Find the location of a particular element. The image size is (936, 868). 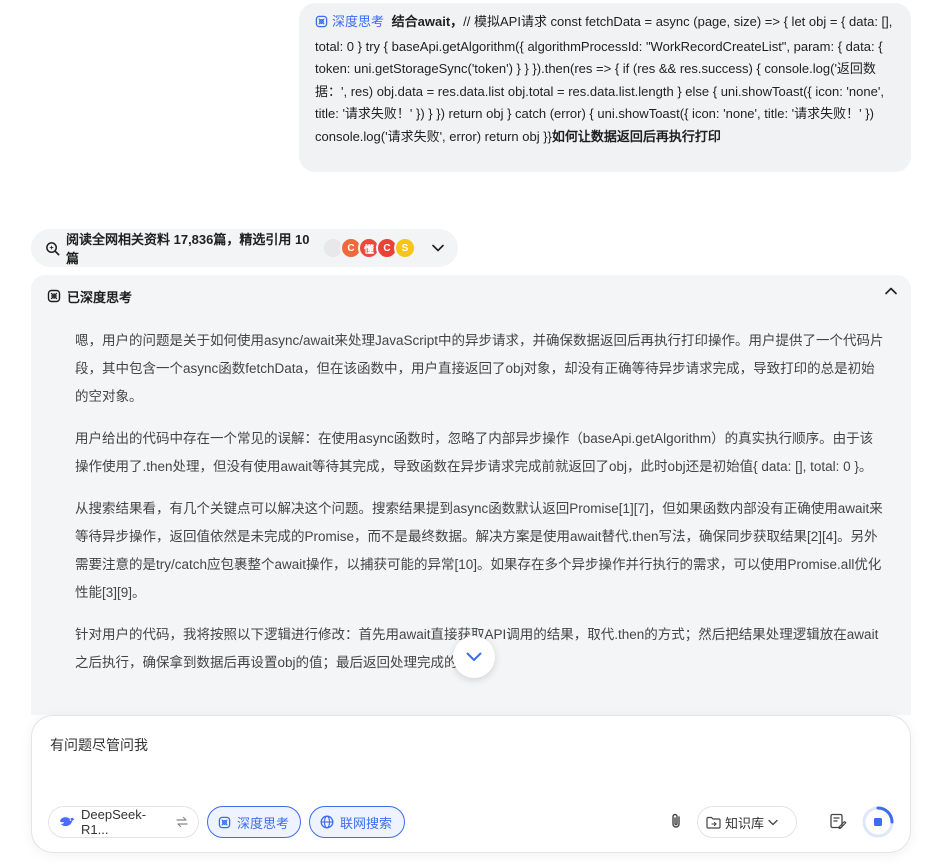

knowledge-base-selector: 知识库 is located at coordinates (747, 822).